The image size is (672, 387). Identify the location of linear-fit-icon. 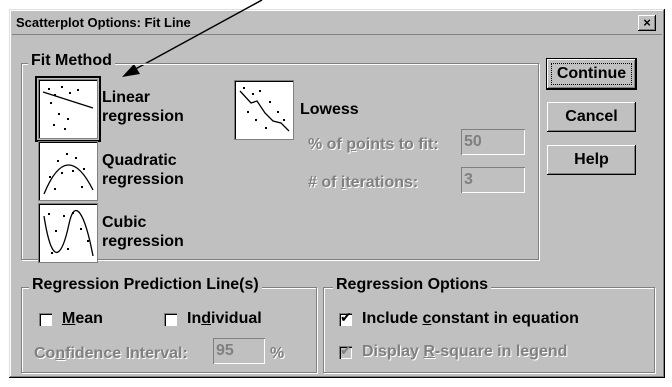
(68, 108).